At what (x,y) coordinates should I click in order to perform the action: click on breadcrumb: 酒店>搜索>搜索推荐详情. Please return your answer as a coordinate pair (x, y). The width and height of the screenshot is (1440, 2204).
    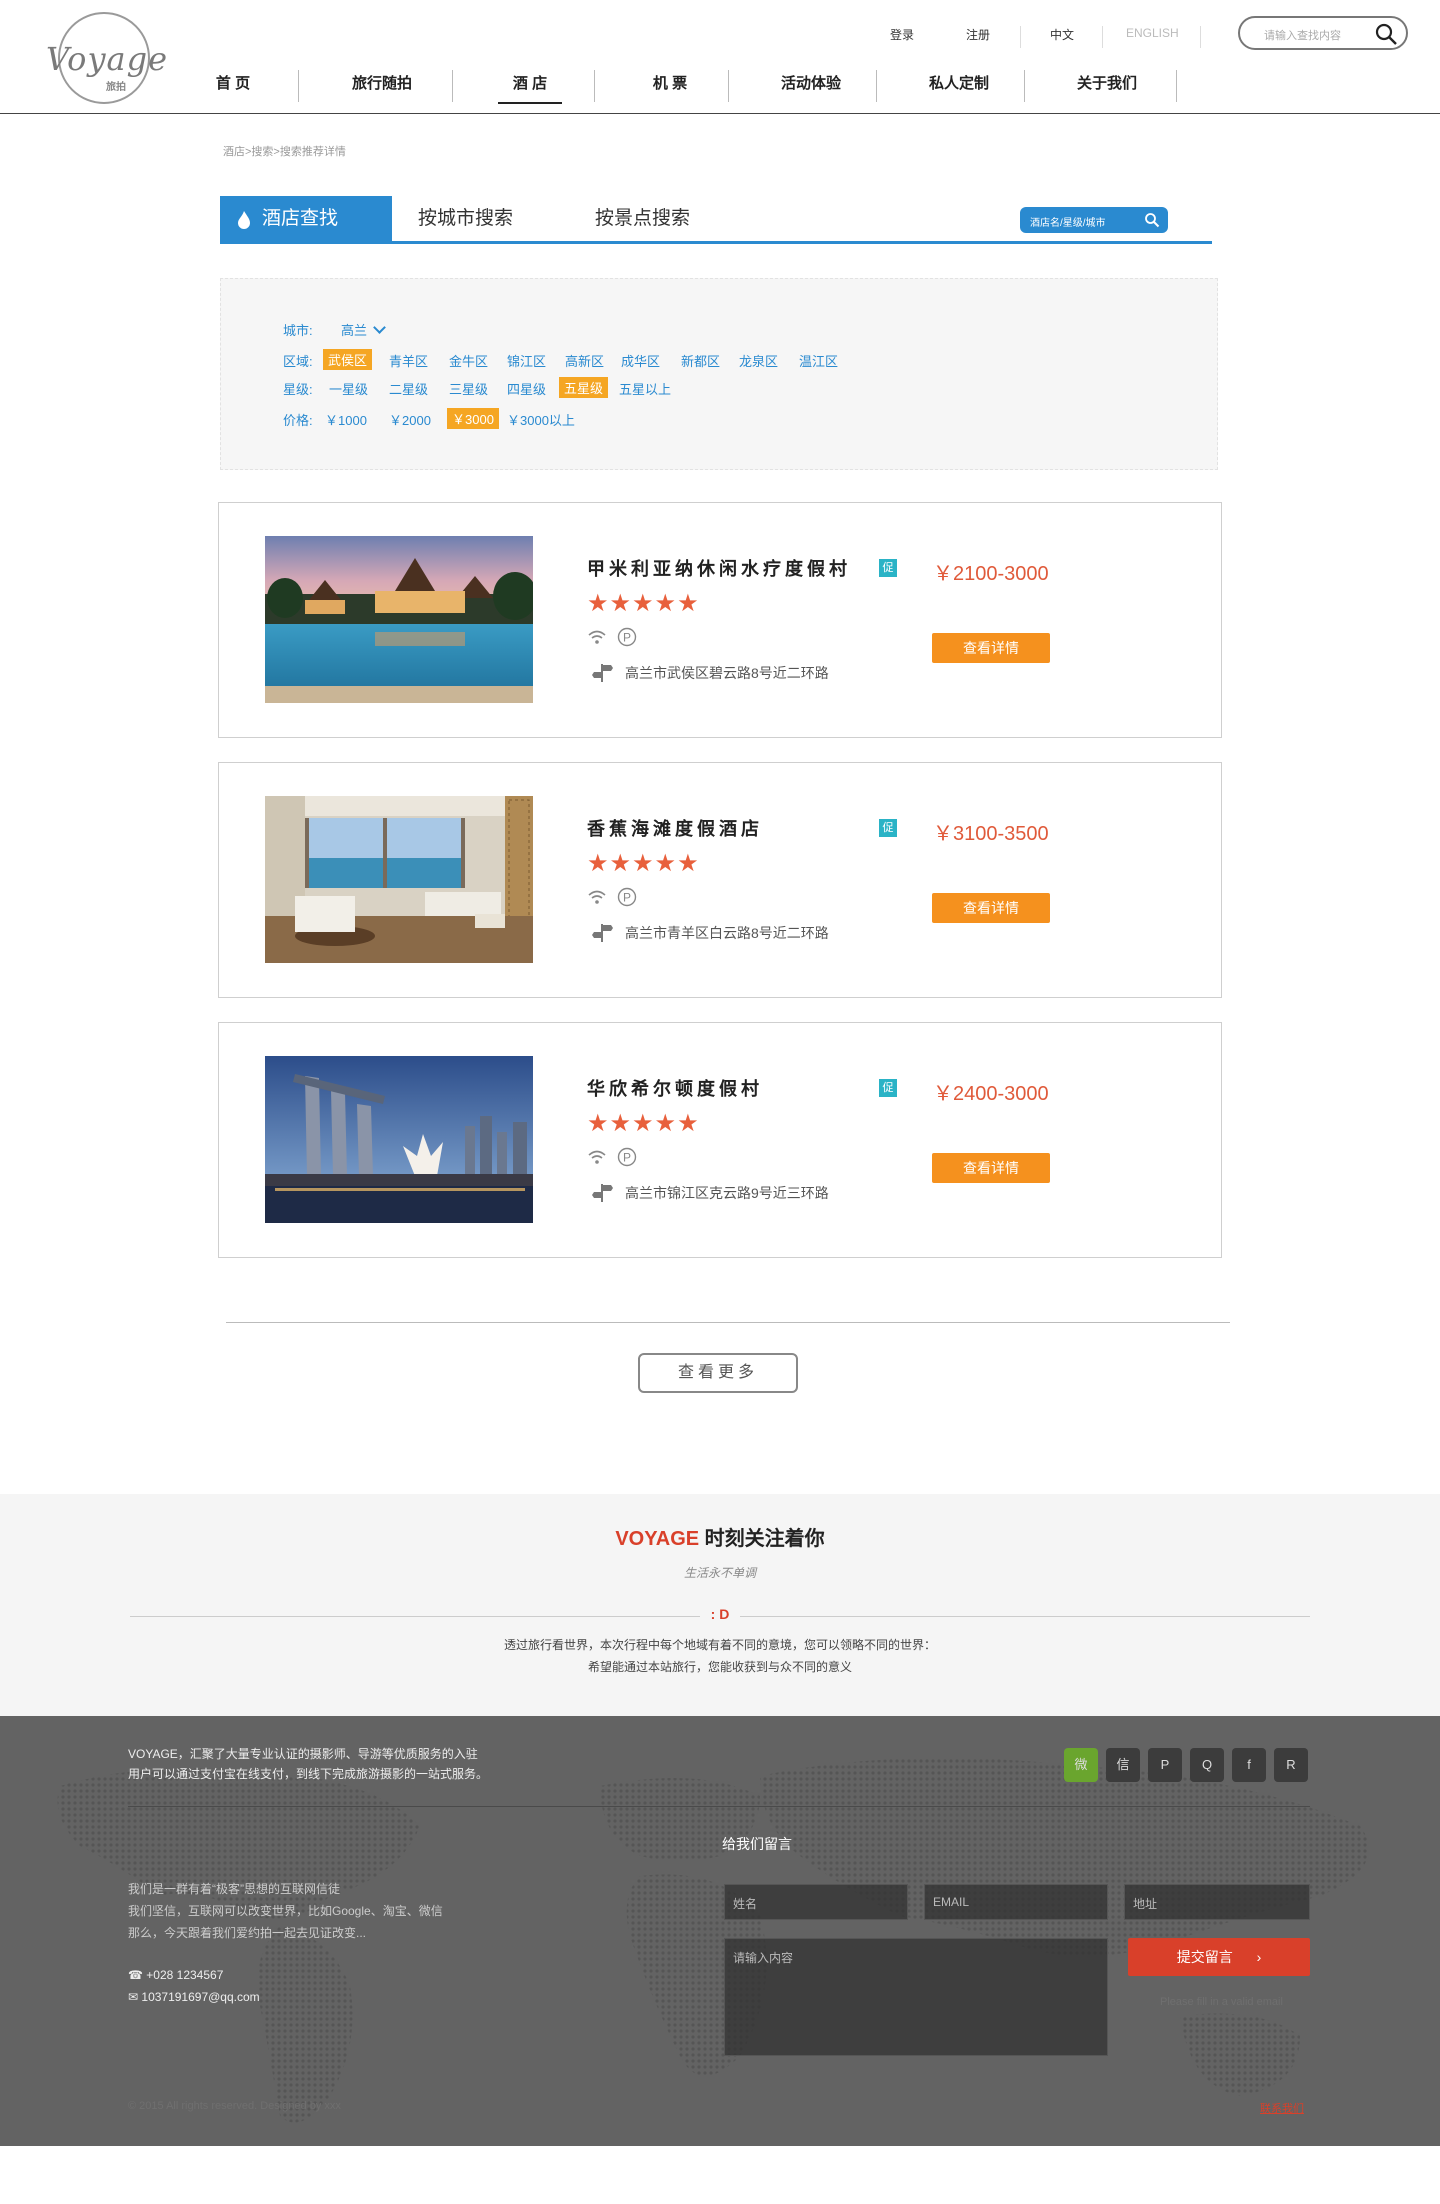
    Looking at the image, I should click on (284, 152).